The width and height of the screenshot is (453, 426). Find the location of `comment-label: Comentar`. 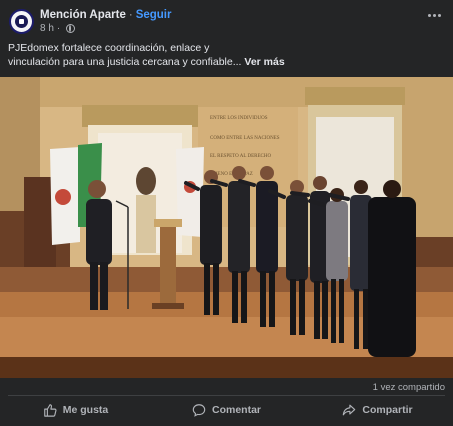

comment-label: Comentar is located at coordinates (236, 410).